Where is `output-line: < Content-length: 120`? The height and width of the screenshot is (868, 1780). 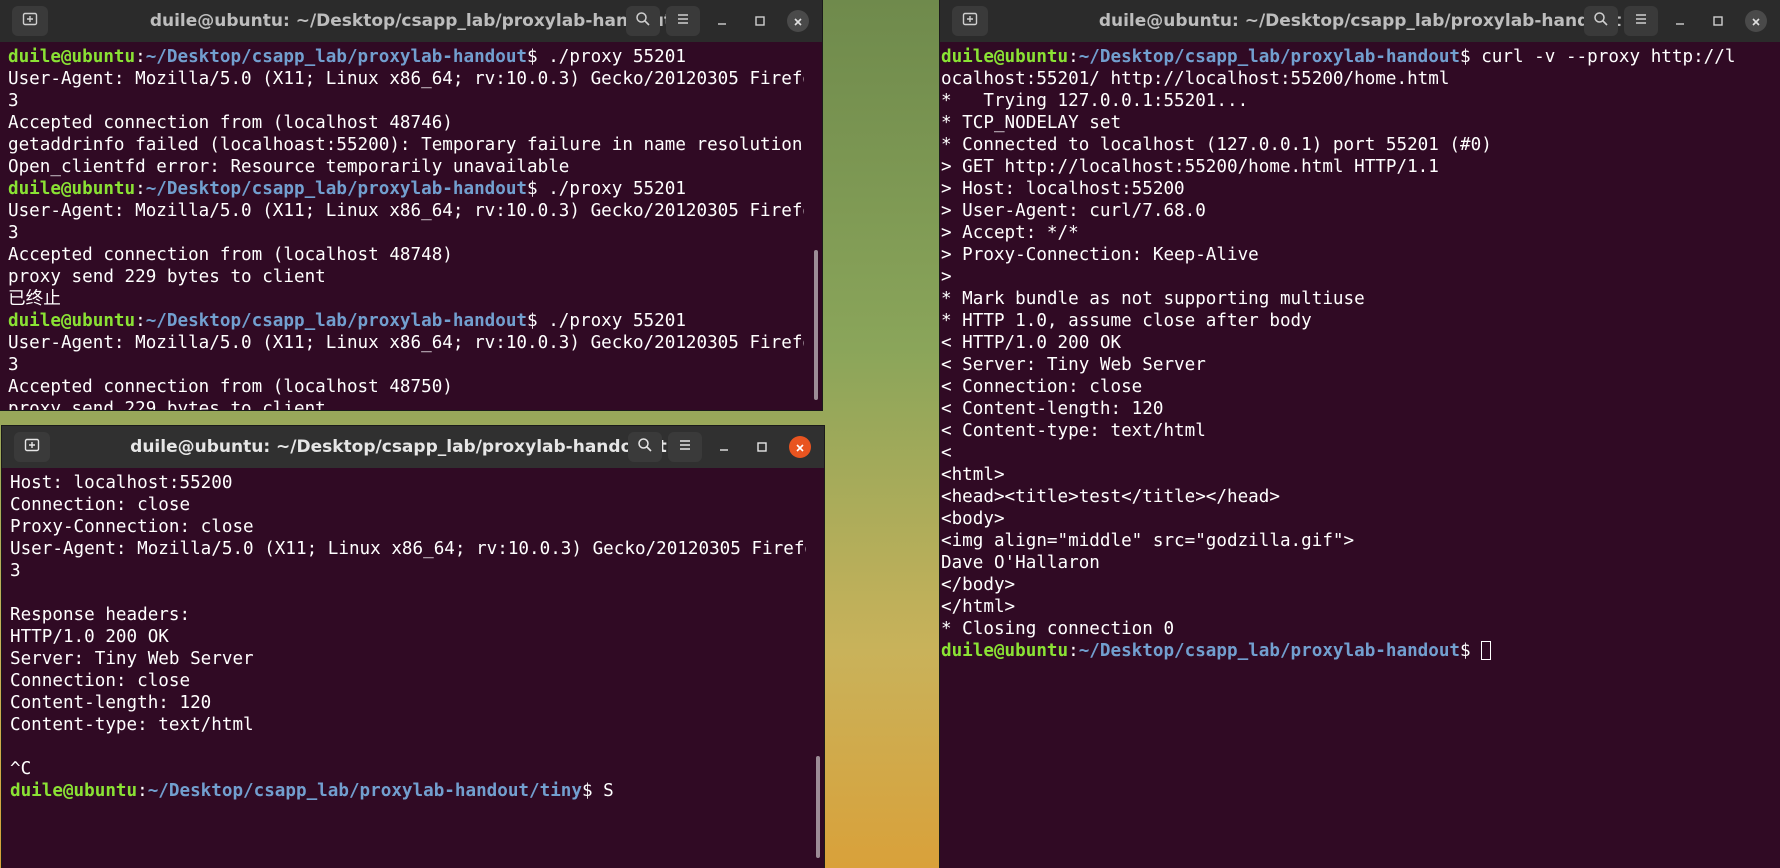 output-line: < Content-length: 120 is located at coordinates (1052, 409).